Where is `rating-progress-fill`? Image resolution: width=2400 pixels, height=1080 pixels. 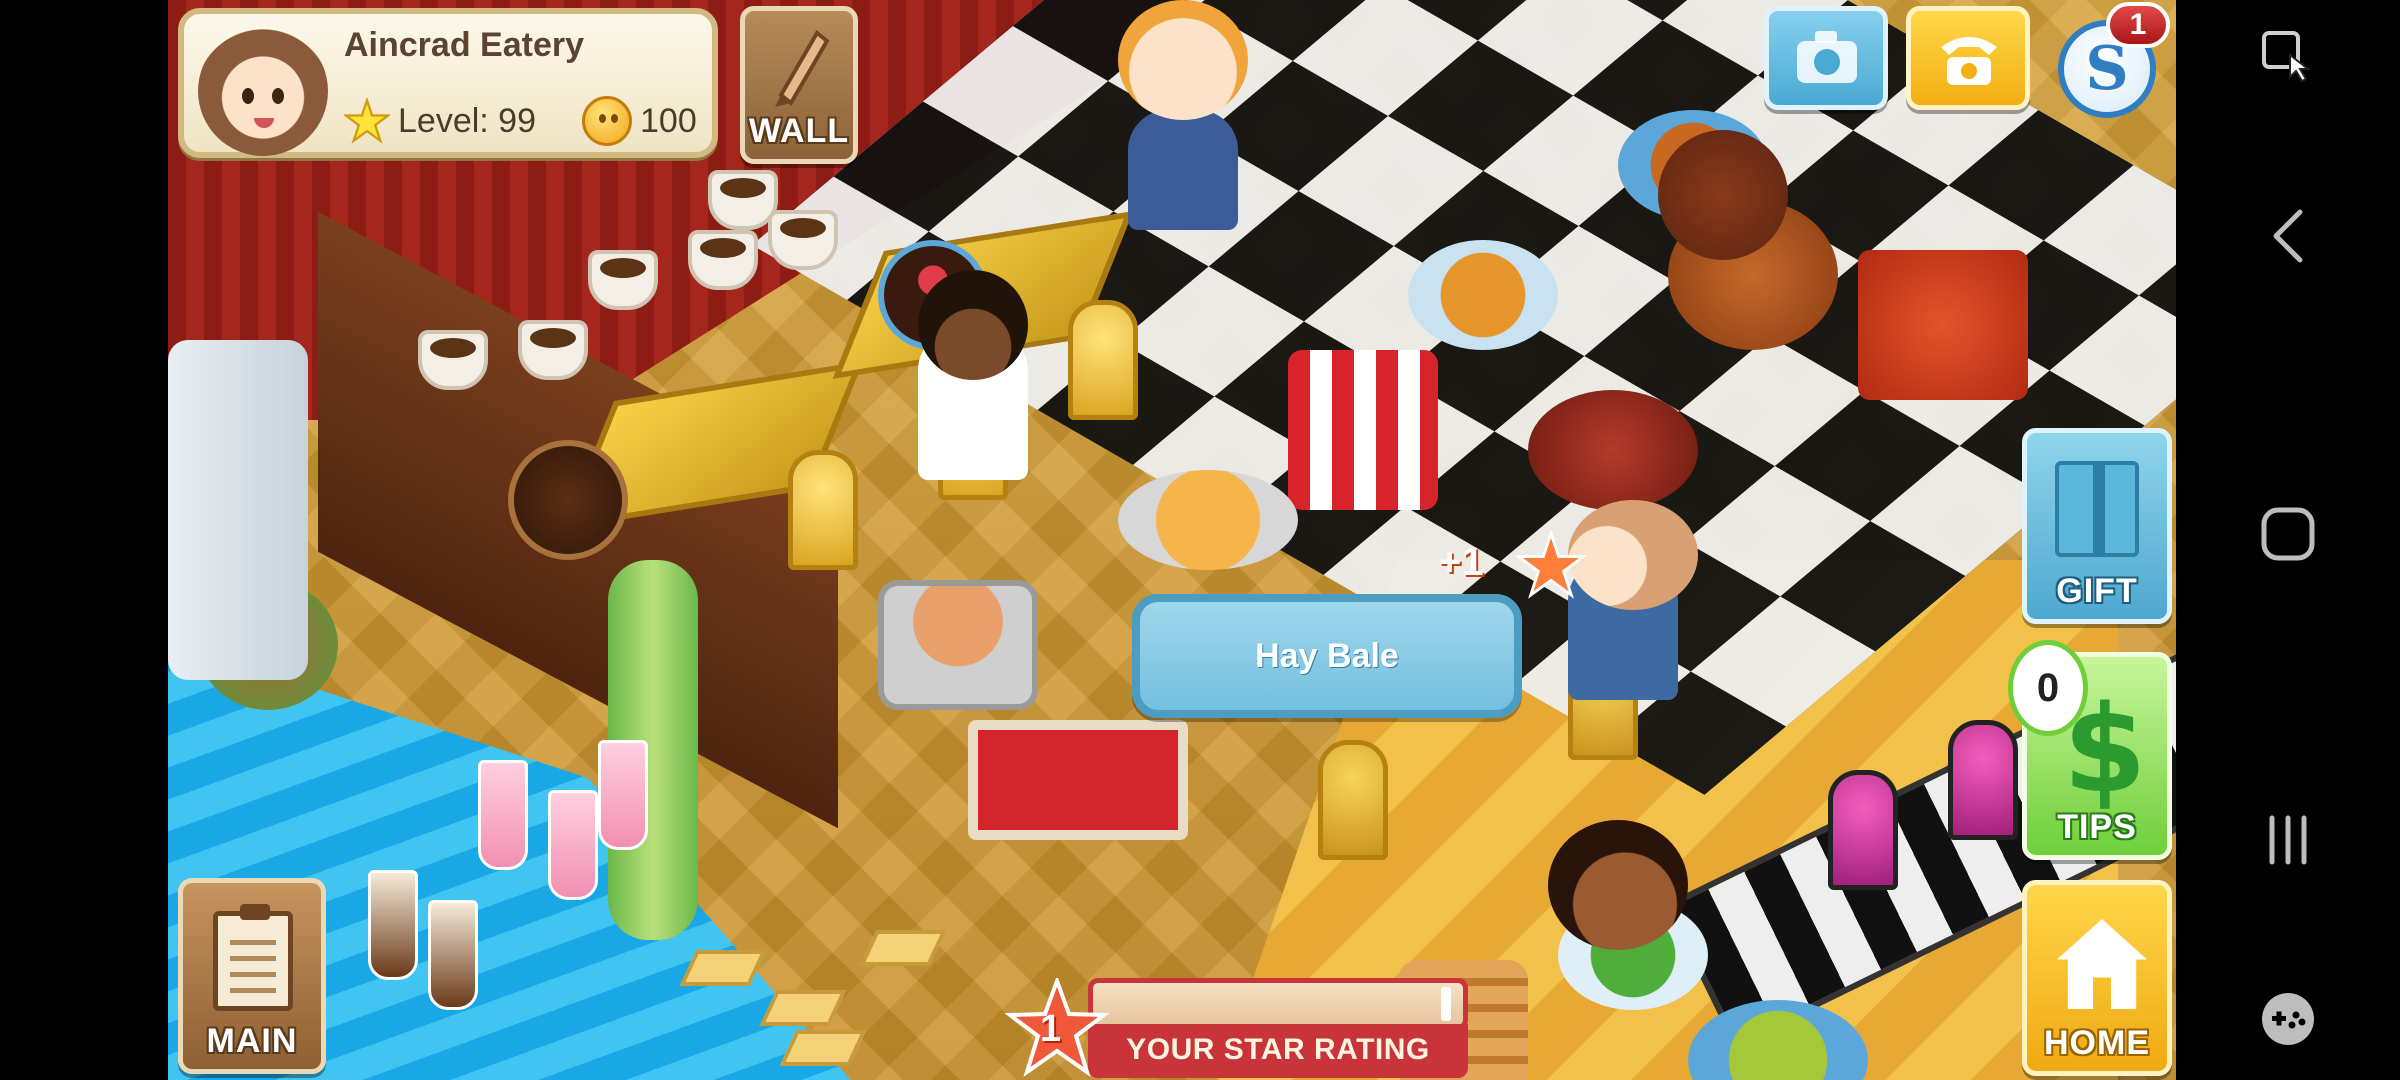 rating-progress-fill is located at coordinates (1272, 1004).